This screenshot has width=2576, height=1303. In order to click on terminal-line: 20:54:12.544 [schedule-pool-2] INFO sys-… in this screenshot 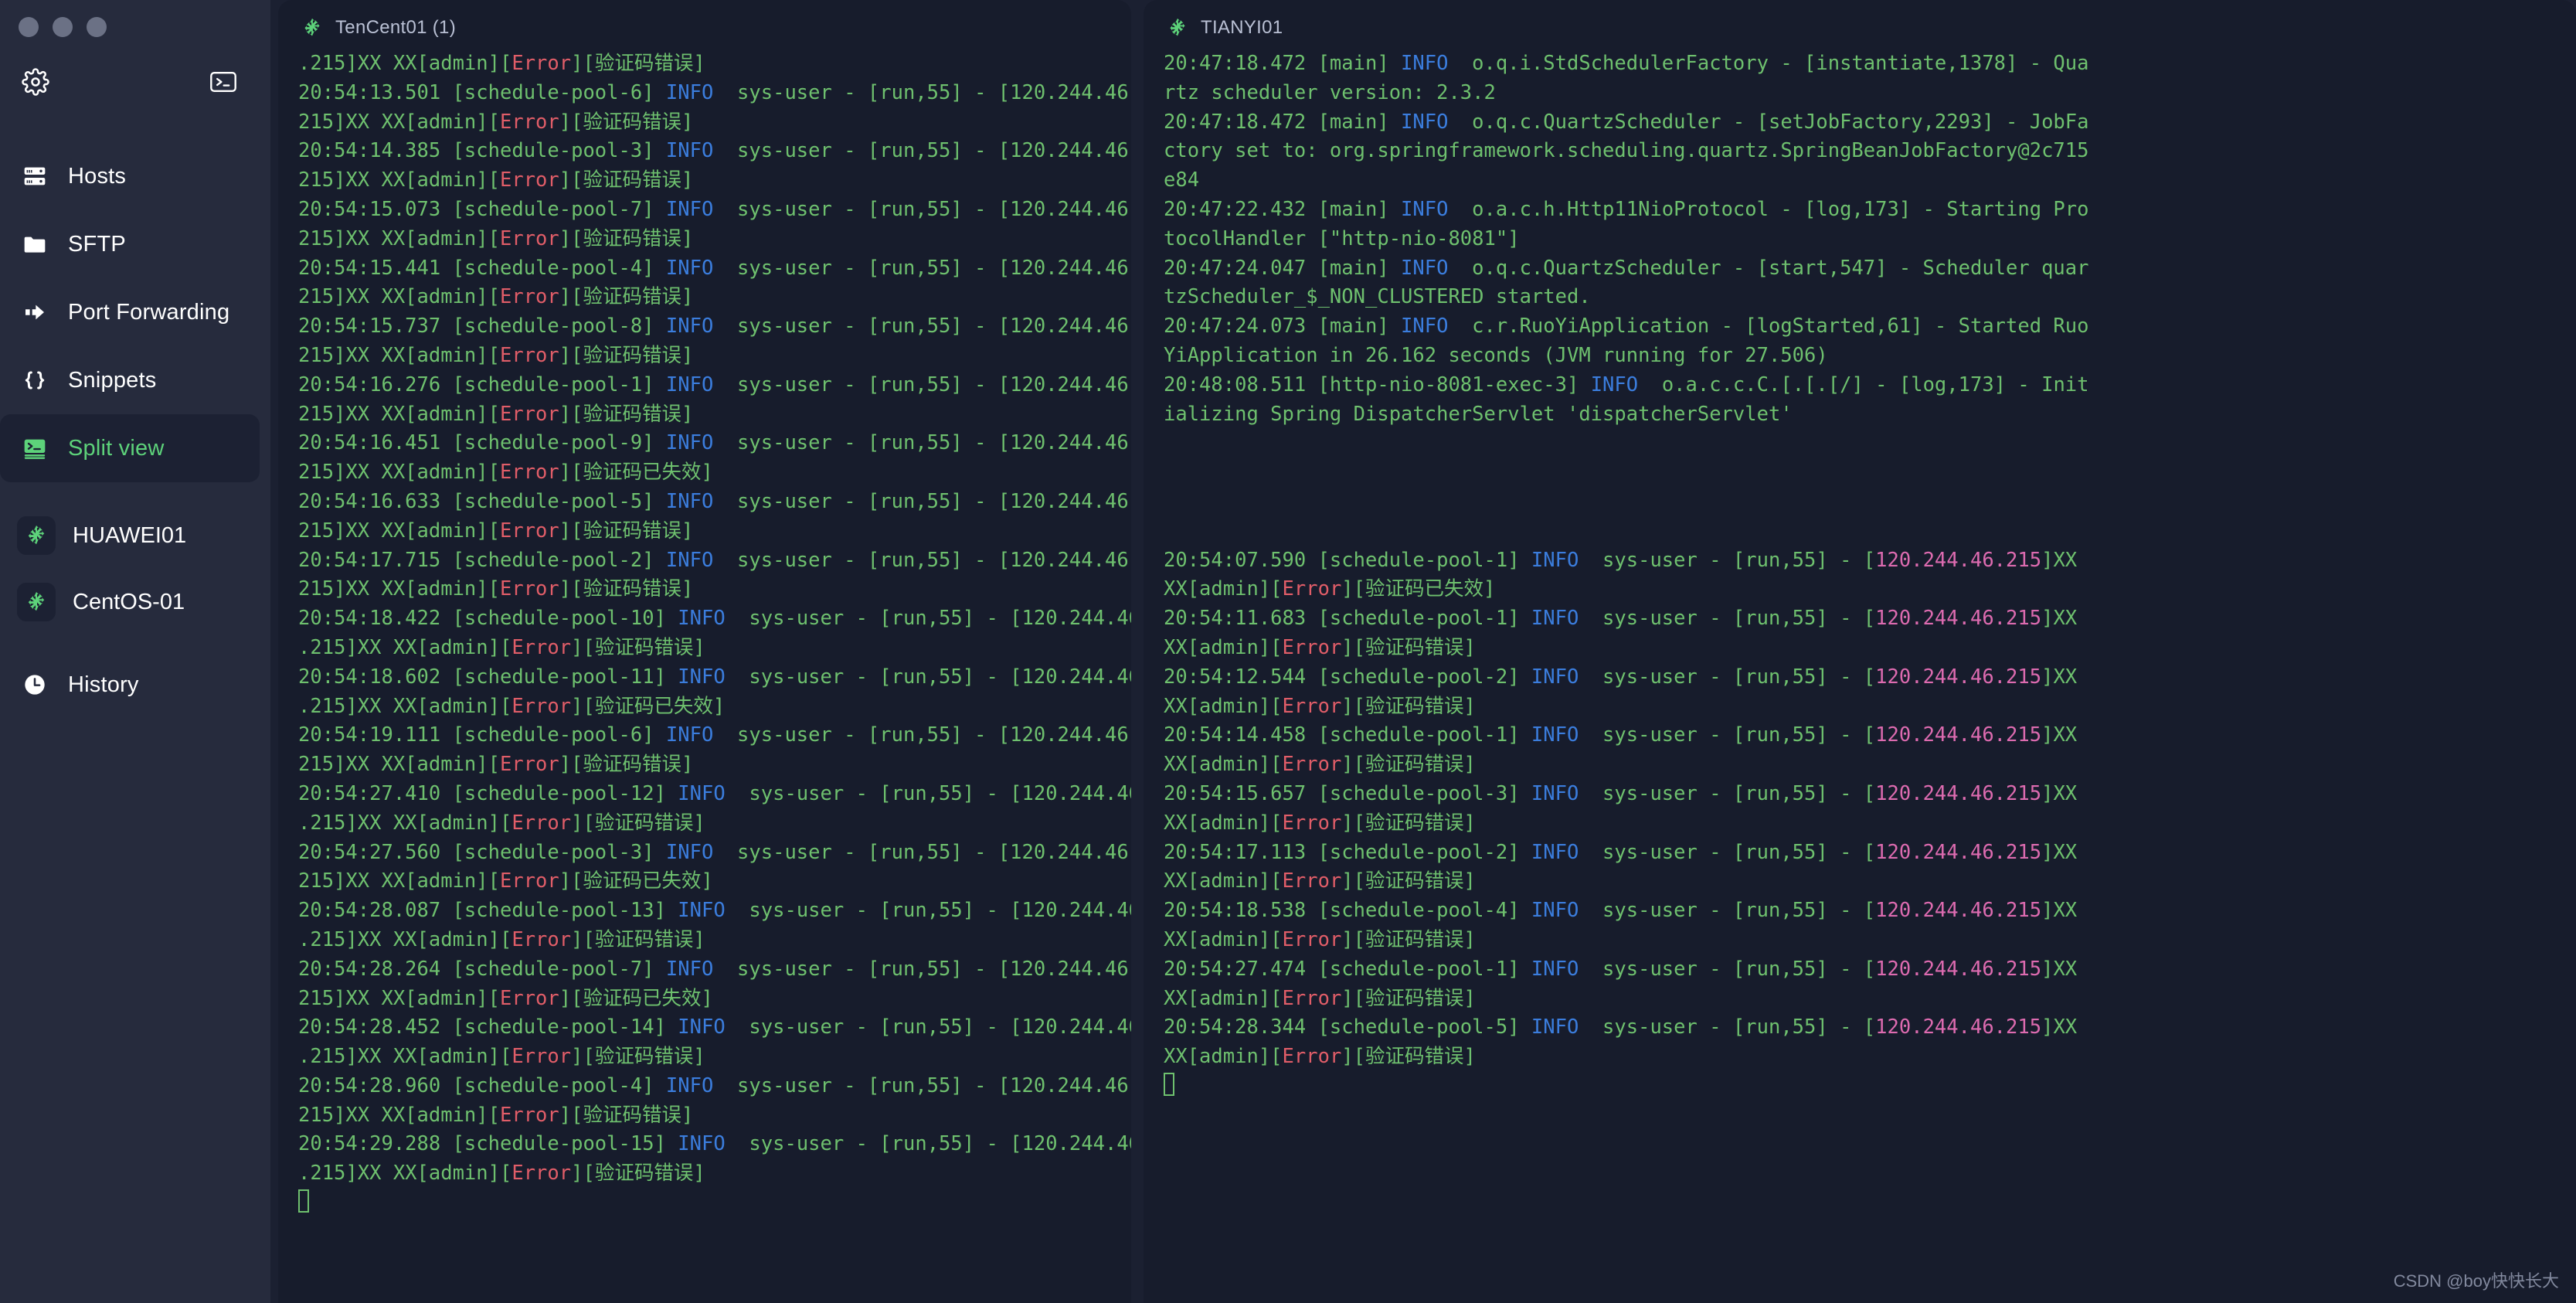, I will do `click(1621, 677)`.